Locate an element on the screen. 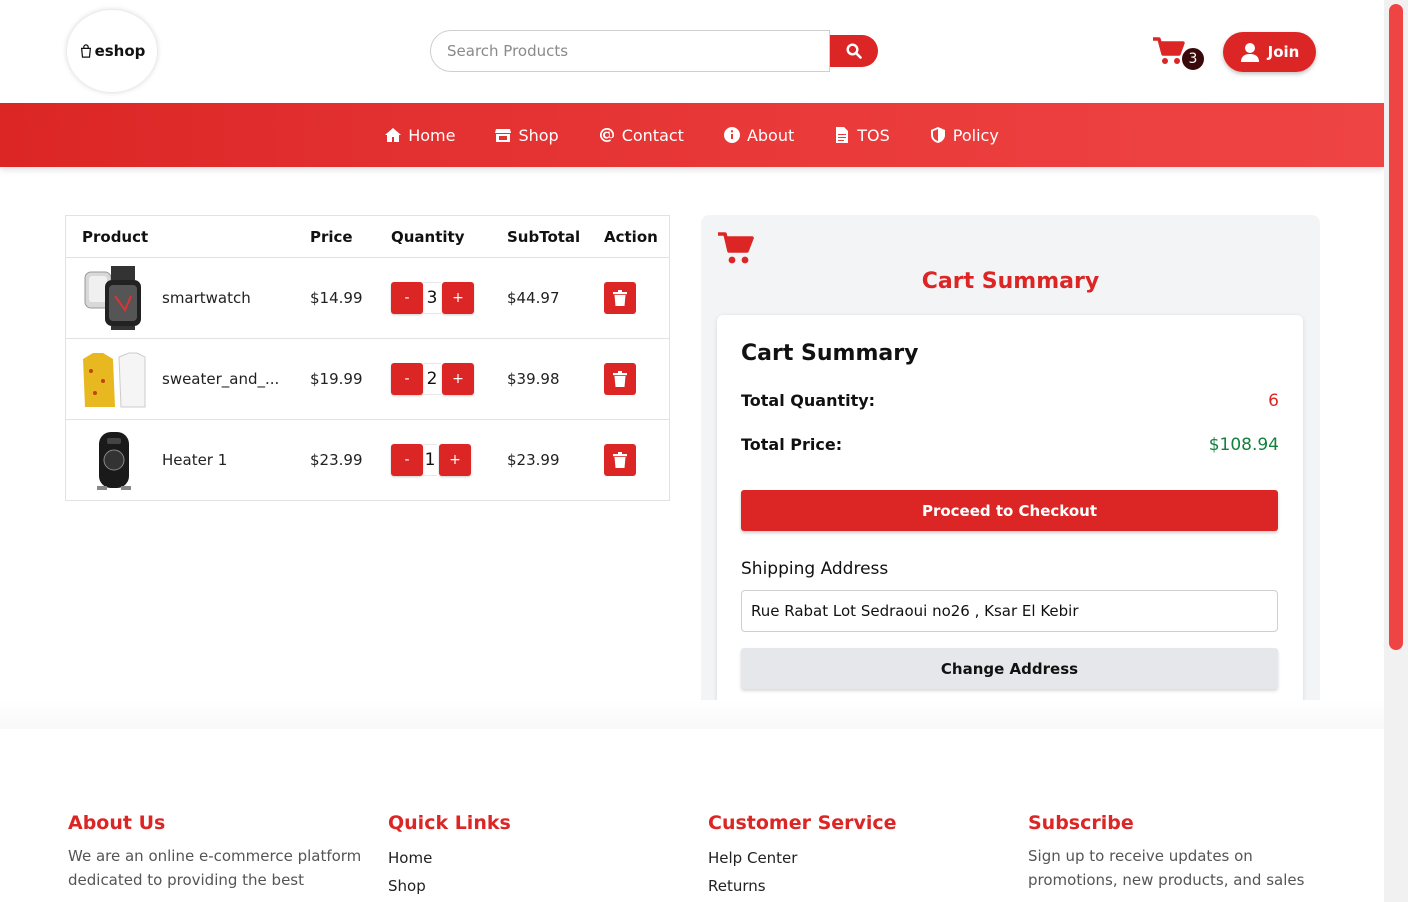 The width and height of the screenshot is (1408, 902). column-header: Action is located at coordinates (631, 237).